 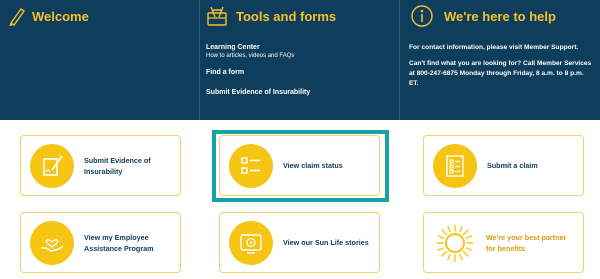 I want to click on claim-form-icon, so click(x=455, y=165).